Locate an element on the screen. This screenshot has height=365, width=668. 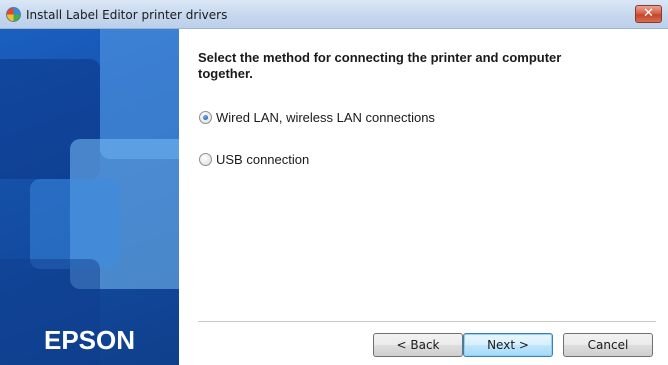
close-icon: ✕ is located at coordinates (648, 13).